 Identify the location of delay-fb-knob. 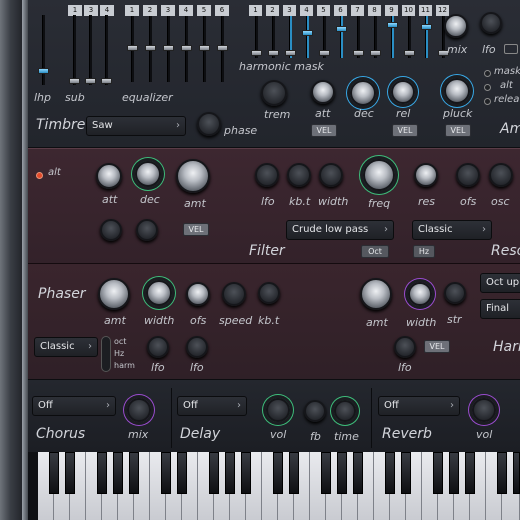
(315, 411).